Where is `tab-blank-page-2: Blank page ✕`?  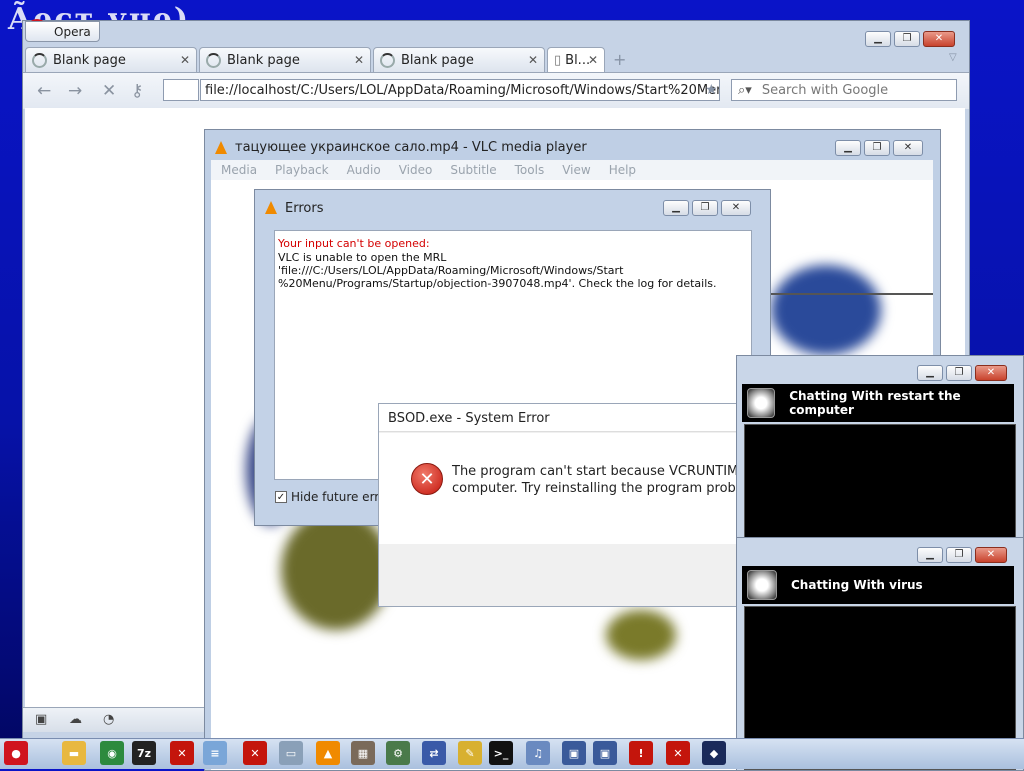
tab-blank-page-2: Blank page ✕ is located at coordinates (285, 59).